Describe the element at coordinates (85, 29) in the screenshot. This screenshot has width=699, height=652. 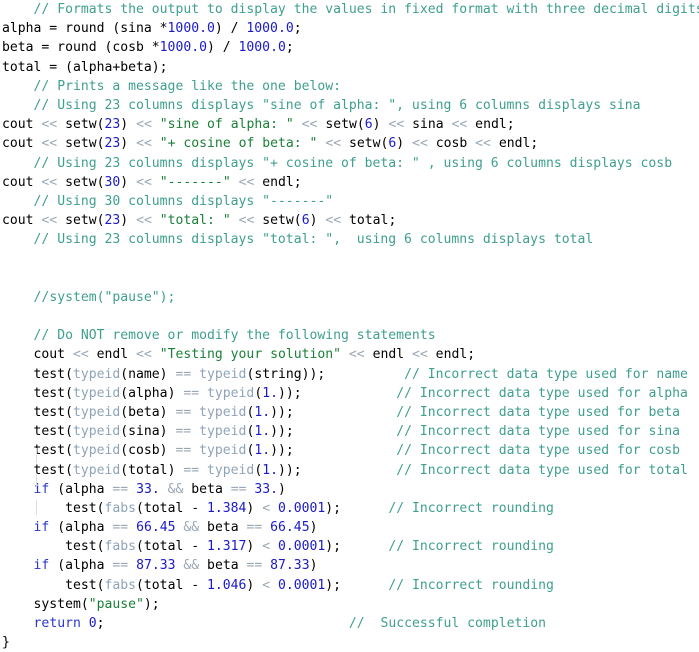
I see `code-token-plain: alpha = round (sina *` at that location.